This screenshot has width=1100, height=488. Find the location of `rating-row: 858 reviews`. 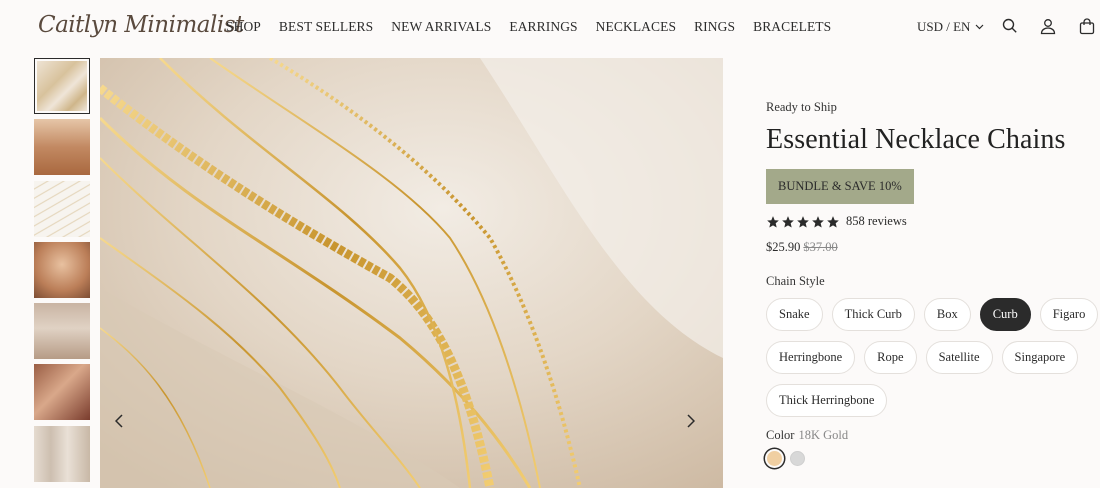

rating-row: 858 reviews is located at coordinates (933, 221).